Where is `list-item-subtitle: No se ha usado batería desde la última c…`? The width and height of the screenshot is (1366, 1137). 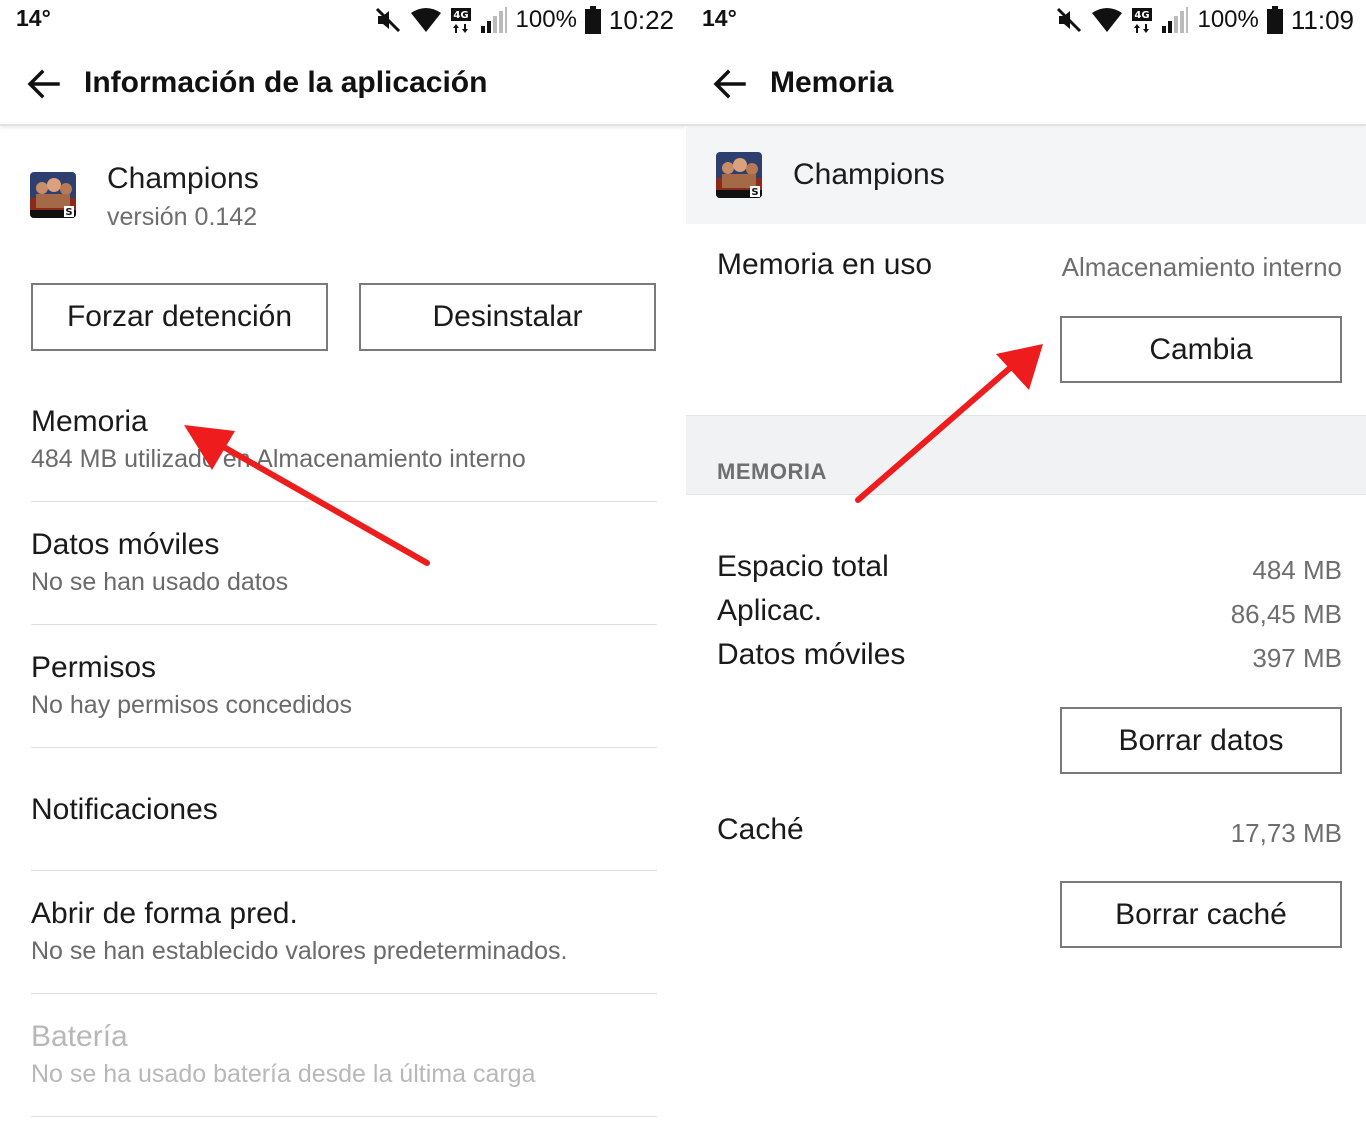
list-item-subtitle: No se ha usado batería desde la última c… is located at coordinates (283, 1074).